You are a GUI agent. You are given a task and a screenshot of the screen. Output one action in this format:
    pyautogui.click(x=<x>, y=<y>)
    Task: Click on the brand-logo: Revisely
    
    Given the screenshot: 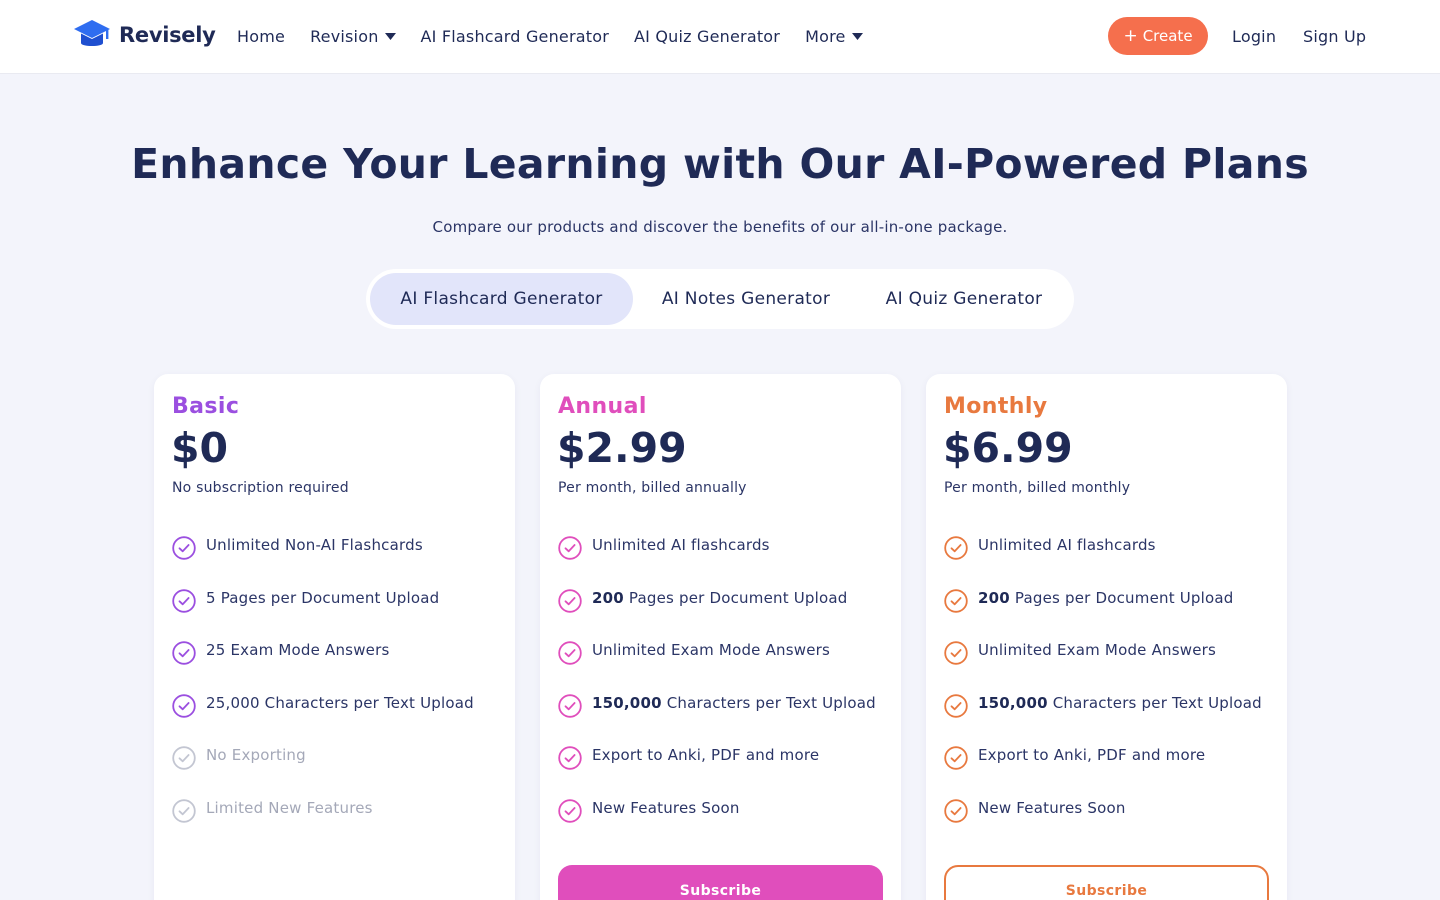 What is the action you would take?
    pyautogui.click(x=144, y=35)
    